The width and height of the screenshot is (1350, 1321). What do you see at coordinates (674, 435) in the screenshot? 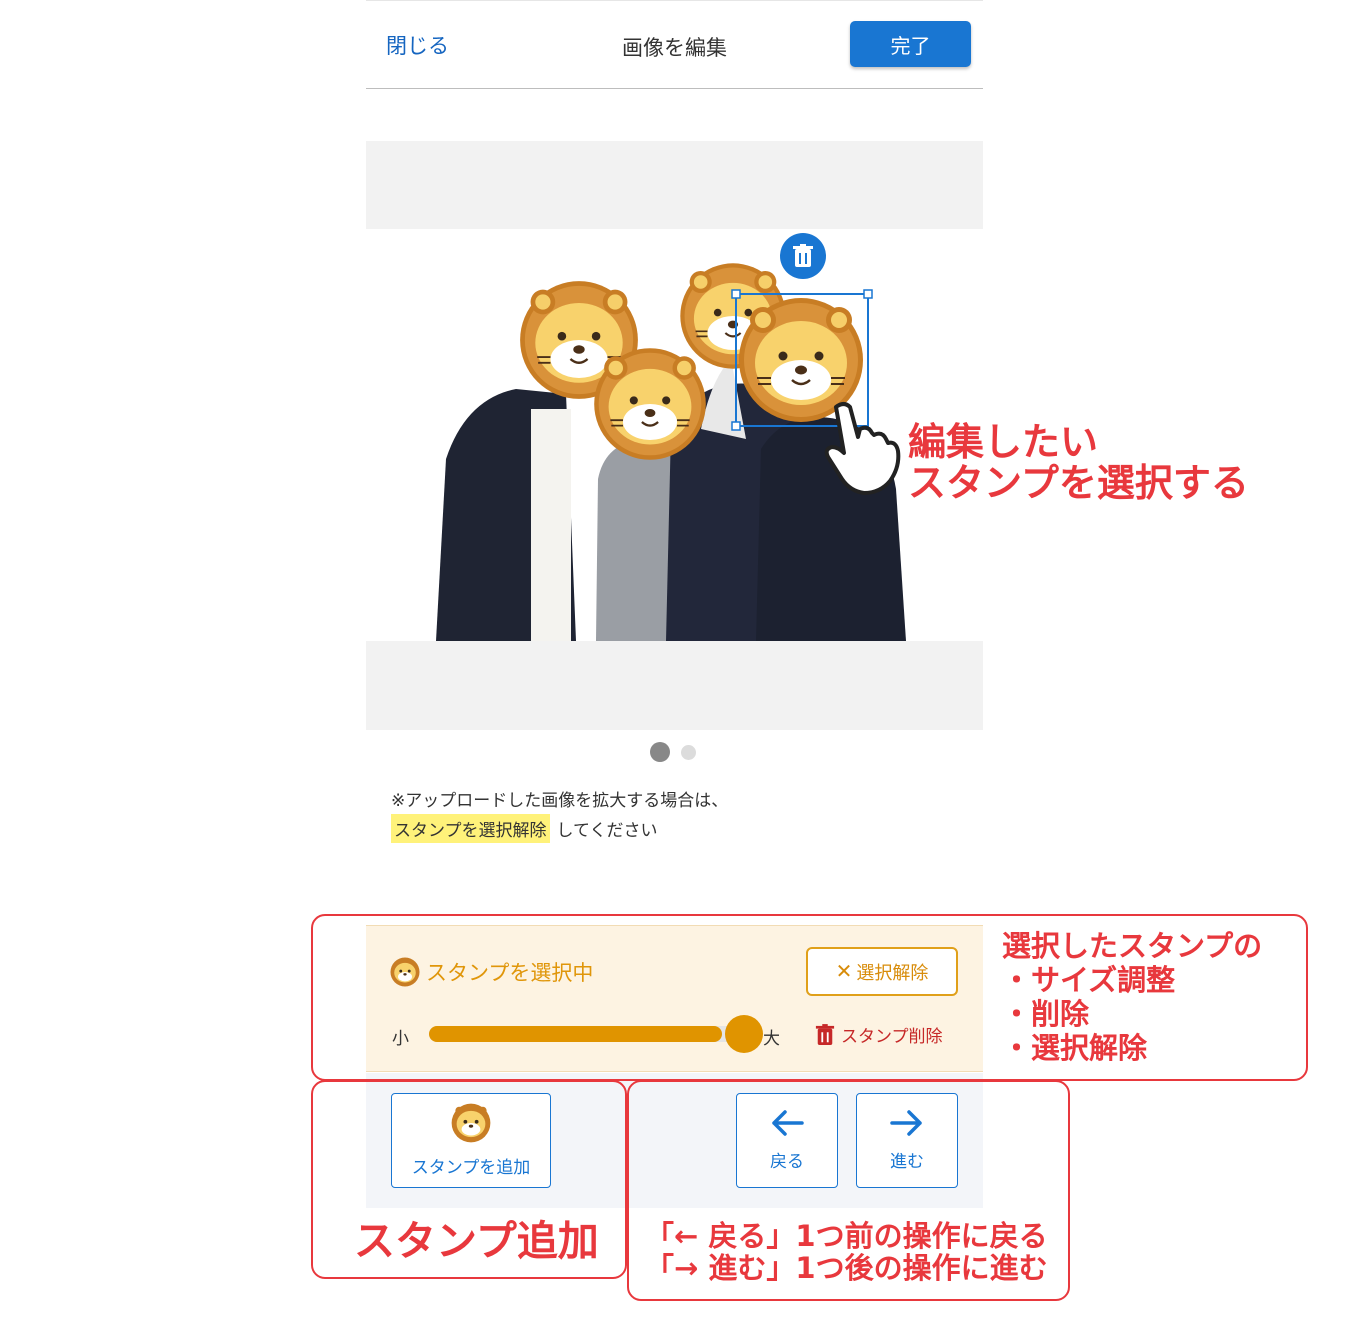
I see `photo-with-stamps` at bounding box center [674, 435].